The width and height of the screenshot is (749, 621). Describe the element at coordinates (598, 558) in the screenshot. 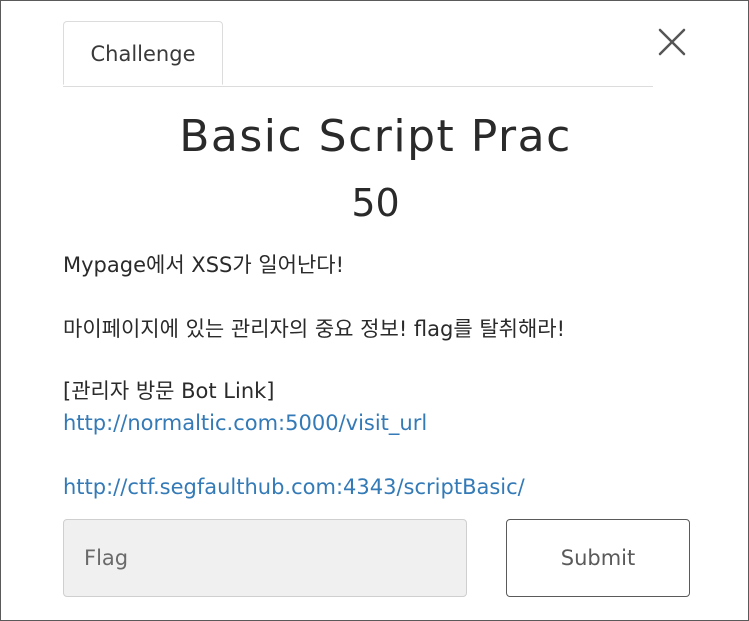

I see `submit-button: Submit` at that location.